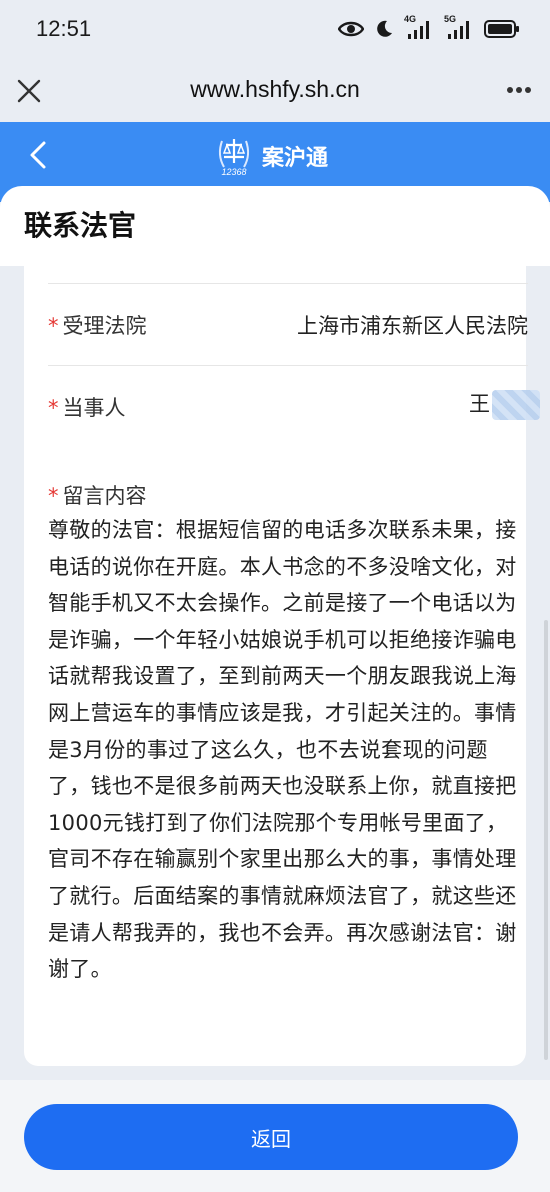 This screenshot has width=550, height=1192. I want to click on party-value-wrap: 王, so click(504, 404).